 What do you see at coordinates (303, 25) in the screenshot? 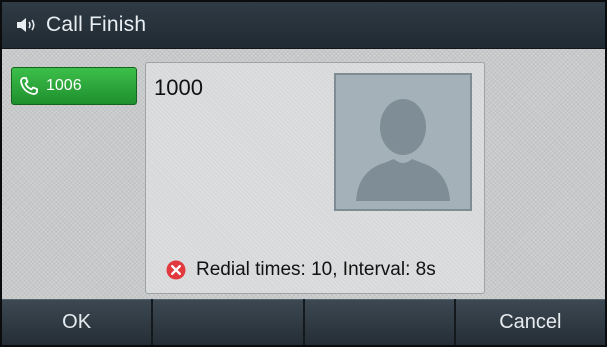
I see `title-bar: Call Finish` at bounding box center [303, 25].